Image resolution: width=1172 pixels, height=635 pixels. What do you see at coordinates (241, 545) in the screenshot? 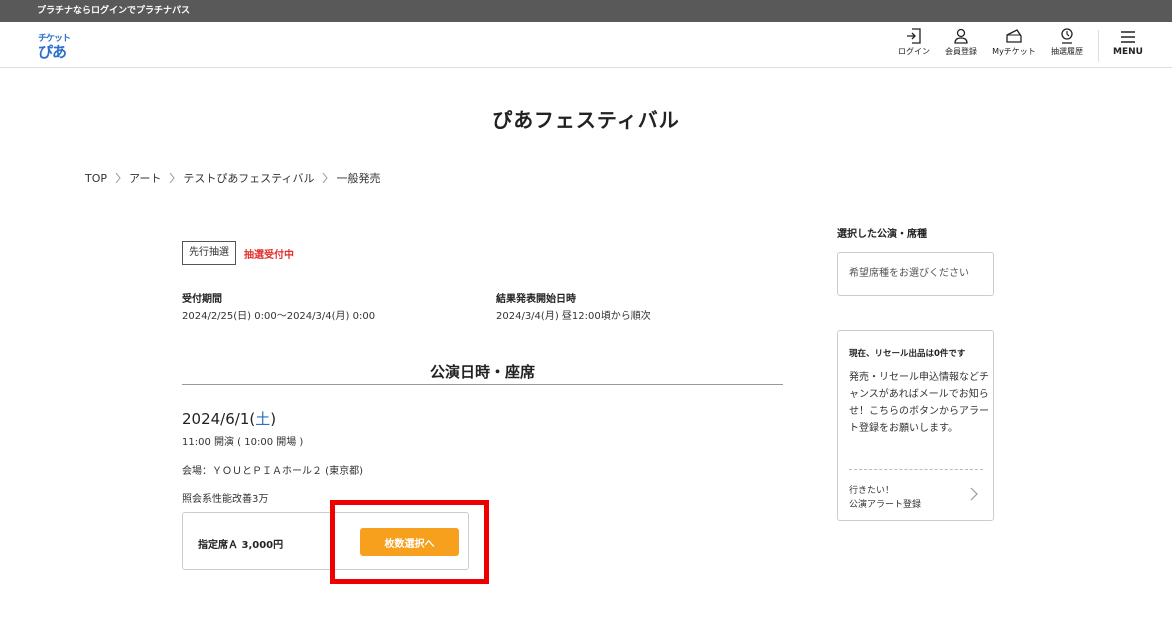
I see `seat-type-price: 指定席Ａ 3,000円` at bounding box center [241, 545].